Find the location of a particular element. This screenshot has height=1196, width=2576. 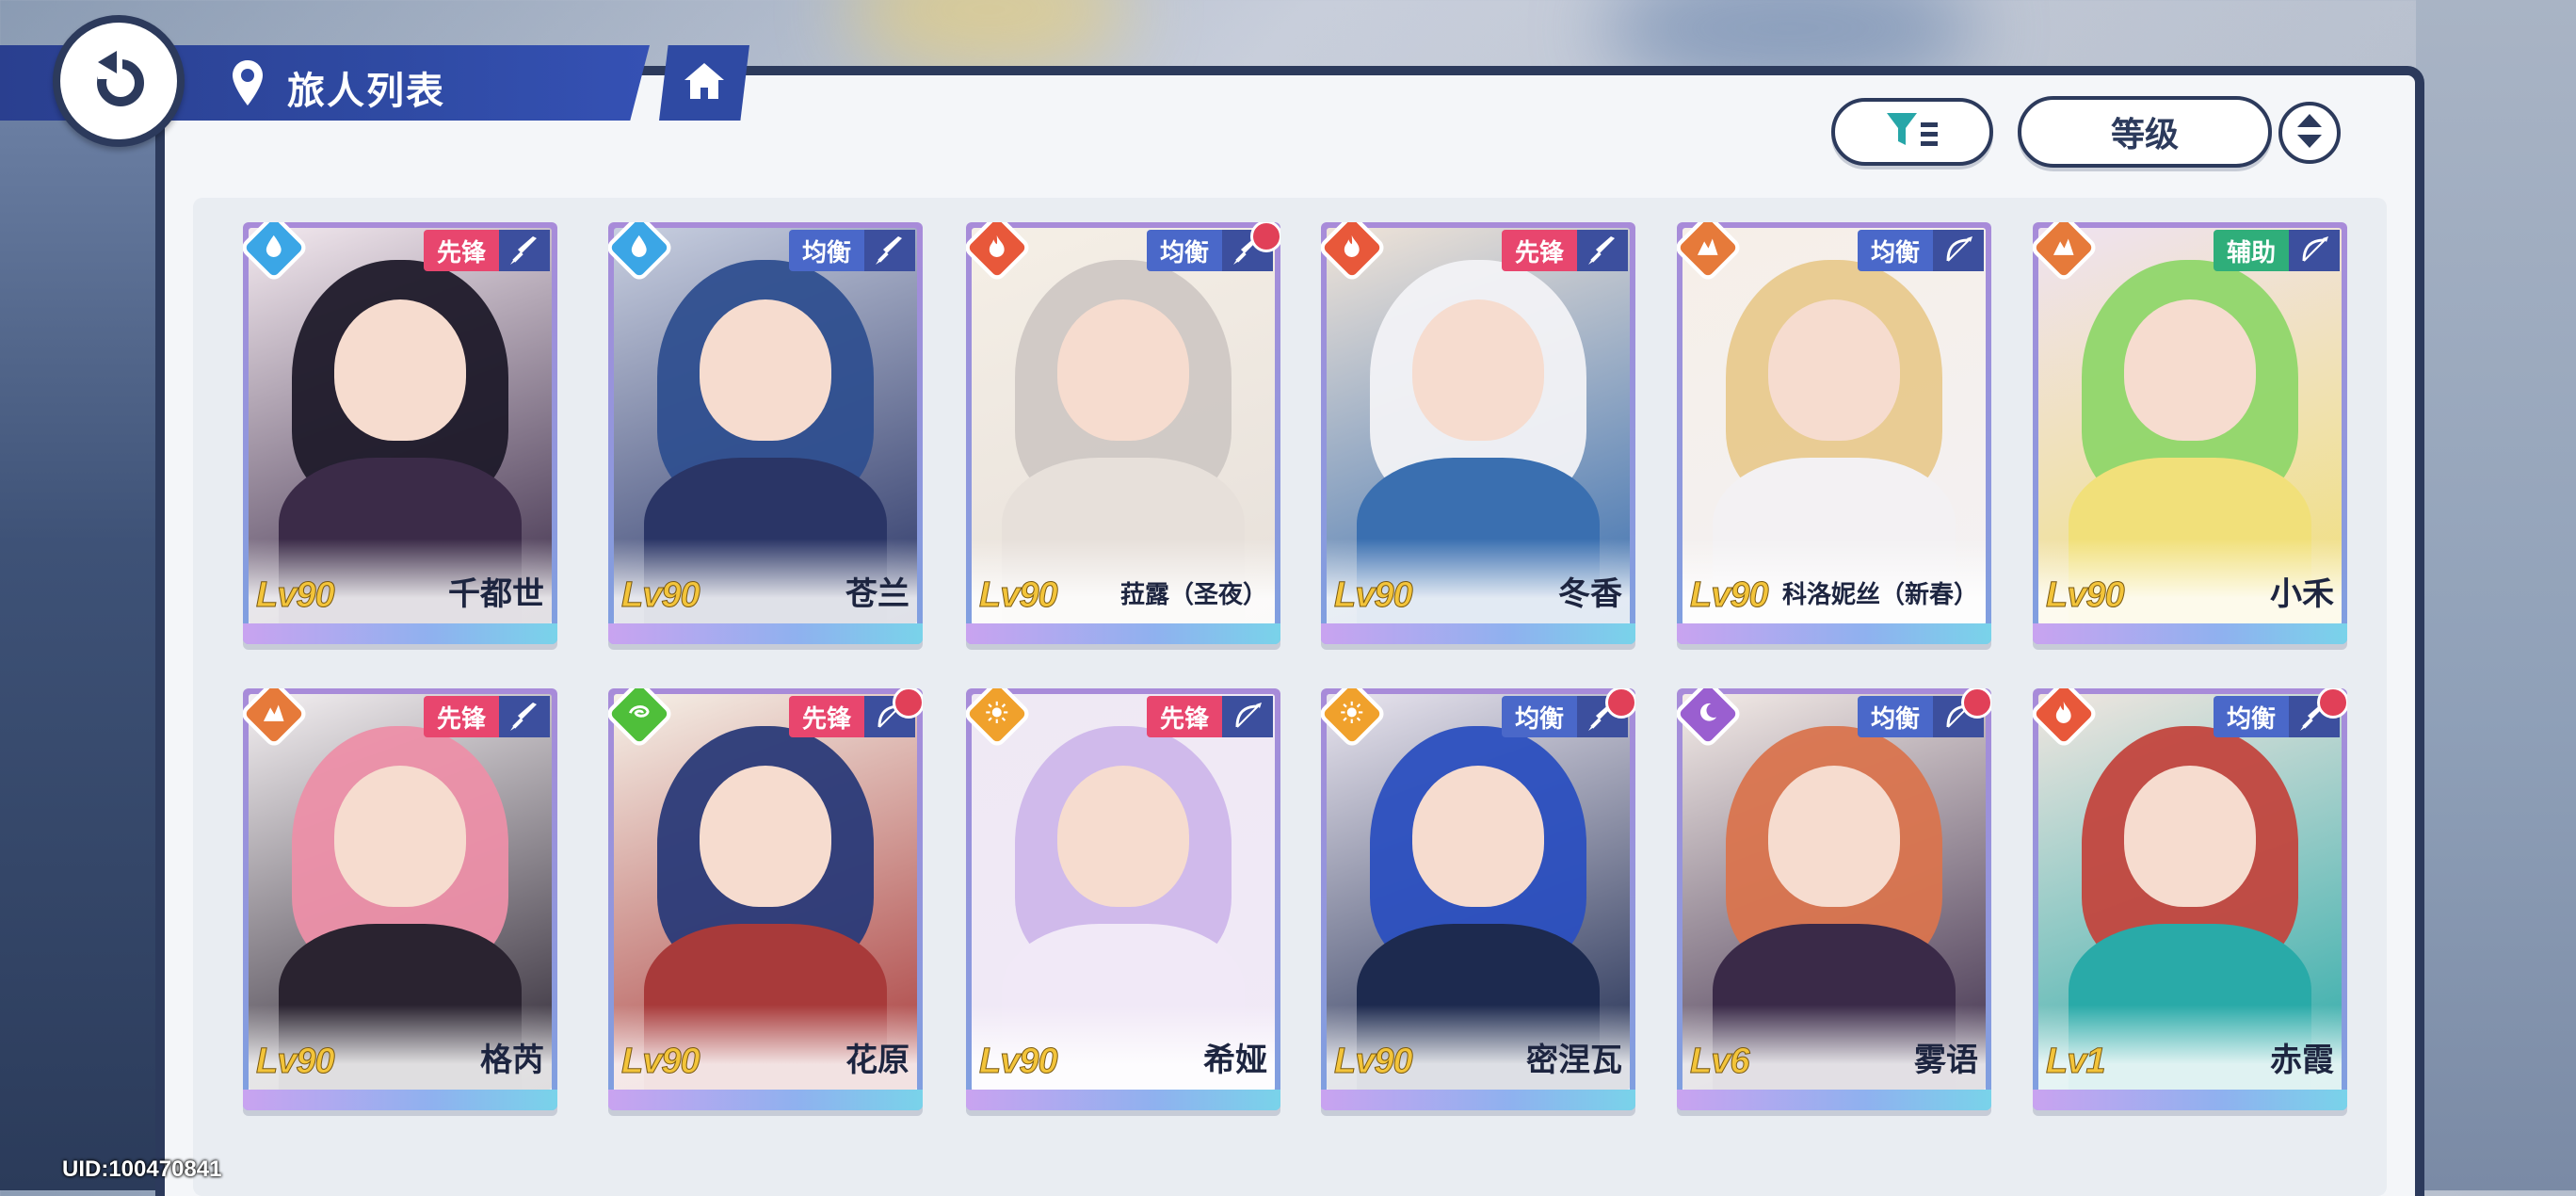

character-name: 雾语 is located at coordinates (1946, 1060).